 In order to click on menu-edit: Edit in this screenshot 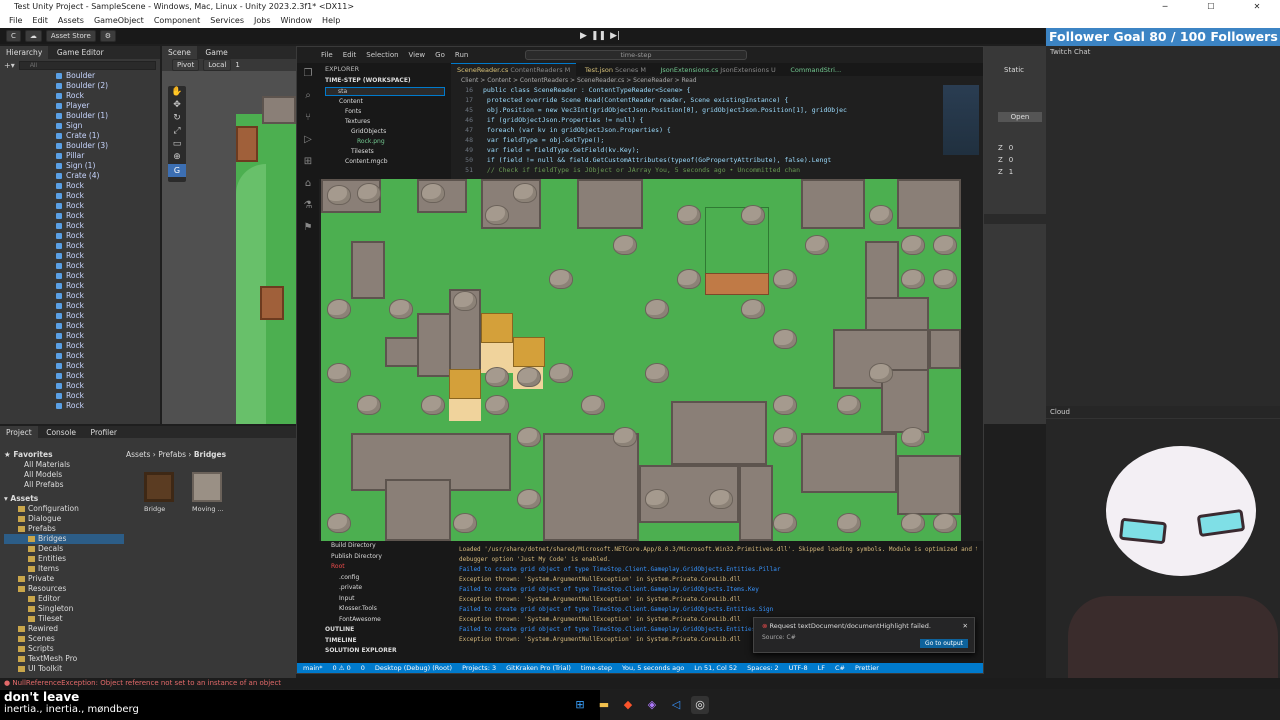, I will do `click(40, 21)`.